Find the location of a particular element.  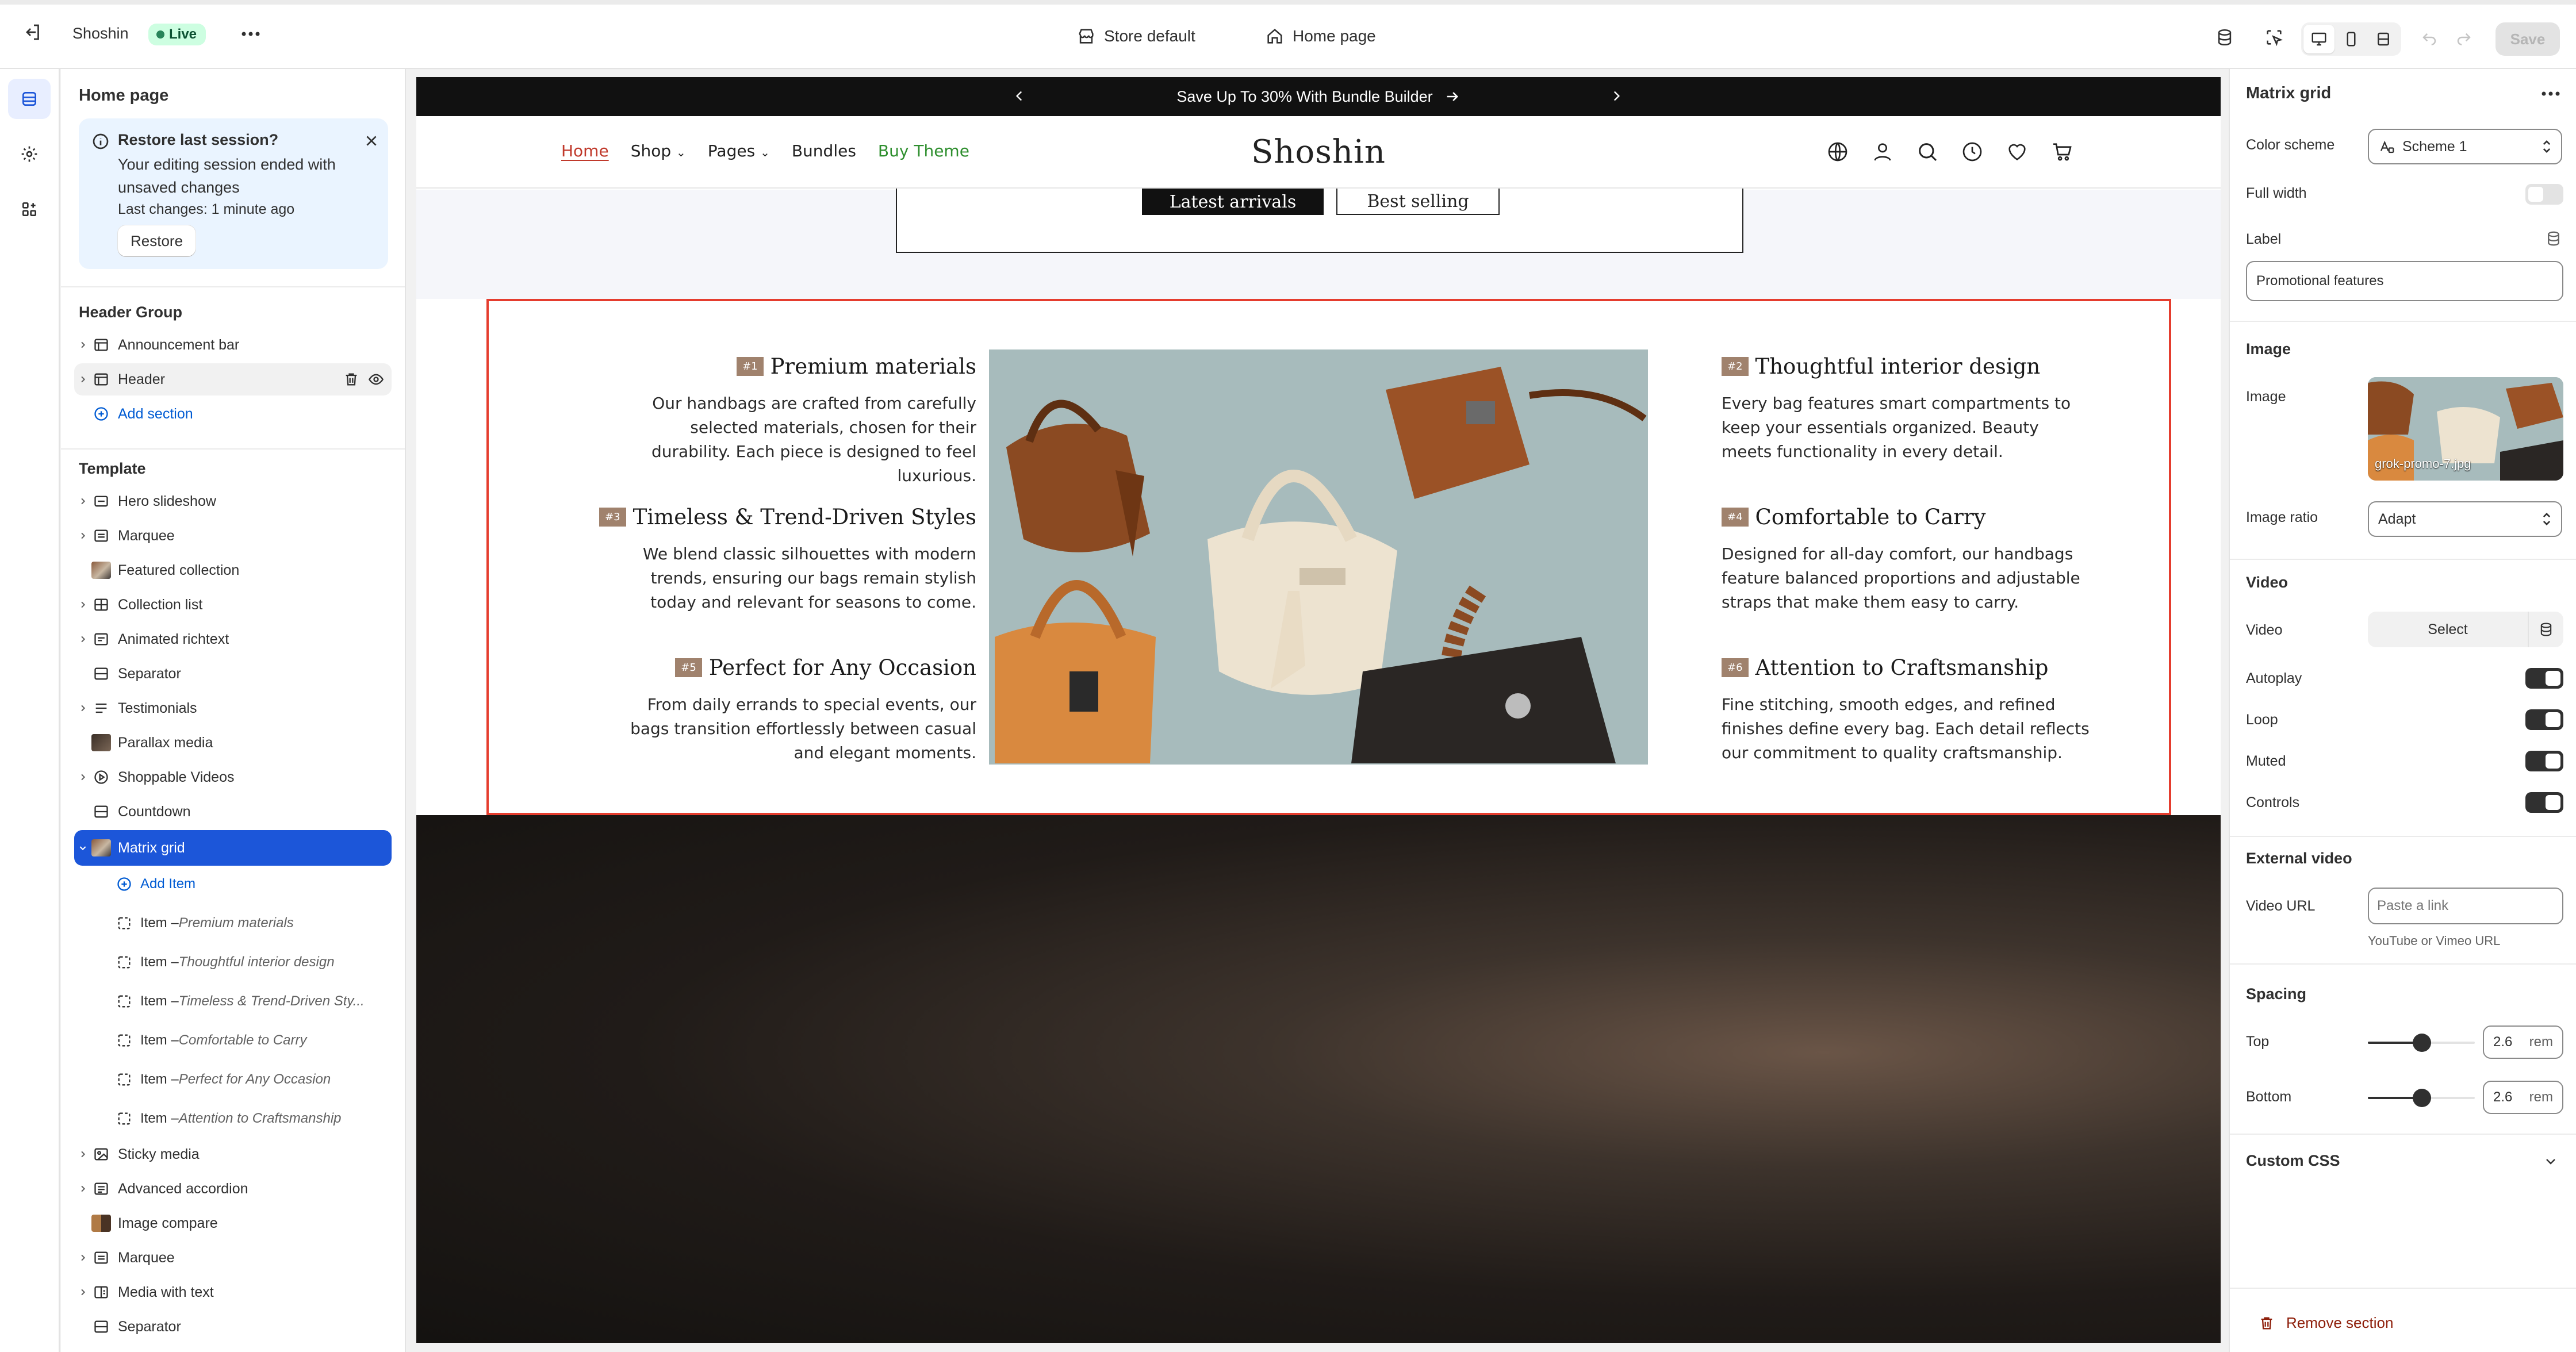

custom-css-toggle: Custom CSS is located at coordinates (2293, 1161).